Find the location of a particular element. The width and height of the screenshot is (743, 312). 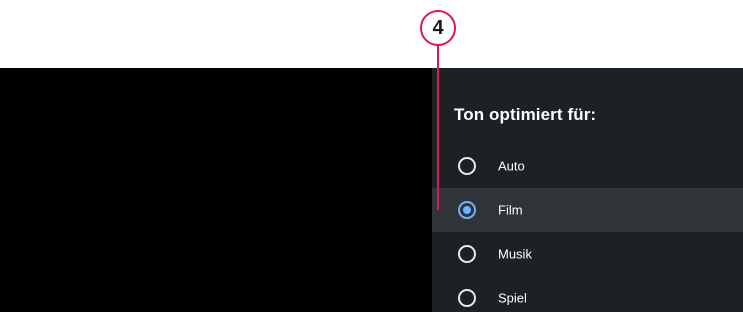

option-label: Auto is located at coordinates (511, 166).